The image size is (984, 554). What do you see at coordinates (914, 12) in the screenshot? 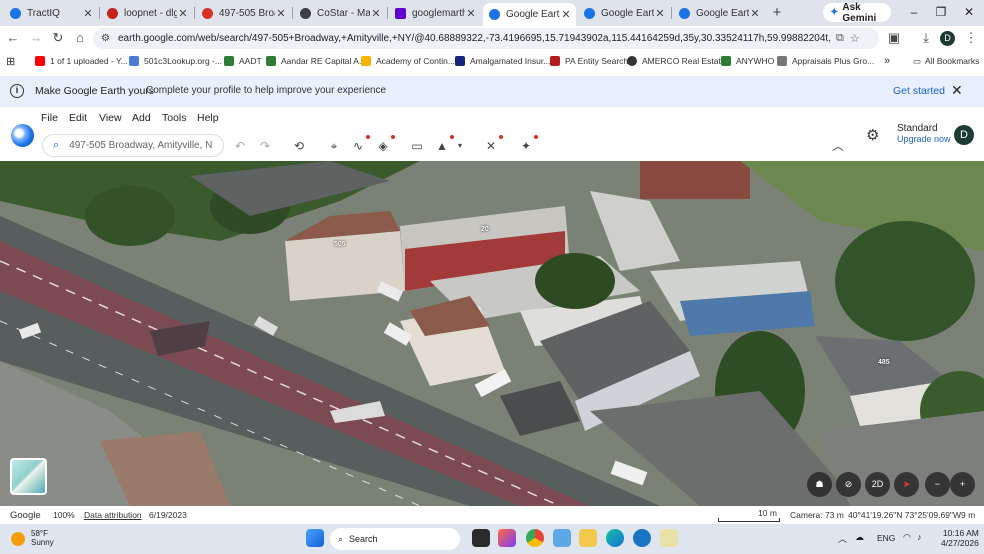
I see `minimize-button: –` at bounding box center [914, 12].